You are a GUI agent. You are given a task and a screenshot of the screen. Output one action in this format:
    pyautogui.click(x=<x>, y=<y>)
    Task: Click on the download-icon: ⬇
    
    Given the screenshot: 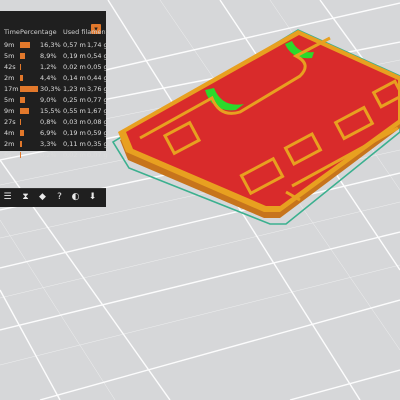 What is the action you would take?
    pyautogui.click(x=92, y=197)
    